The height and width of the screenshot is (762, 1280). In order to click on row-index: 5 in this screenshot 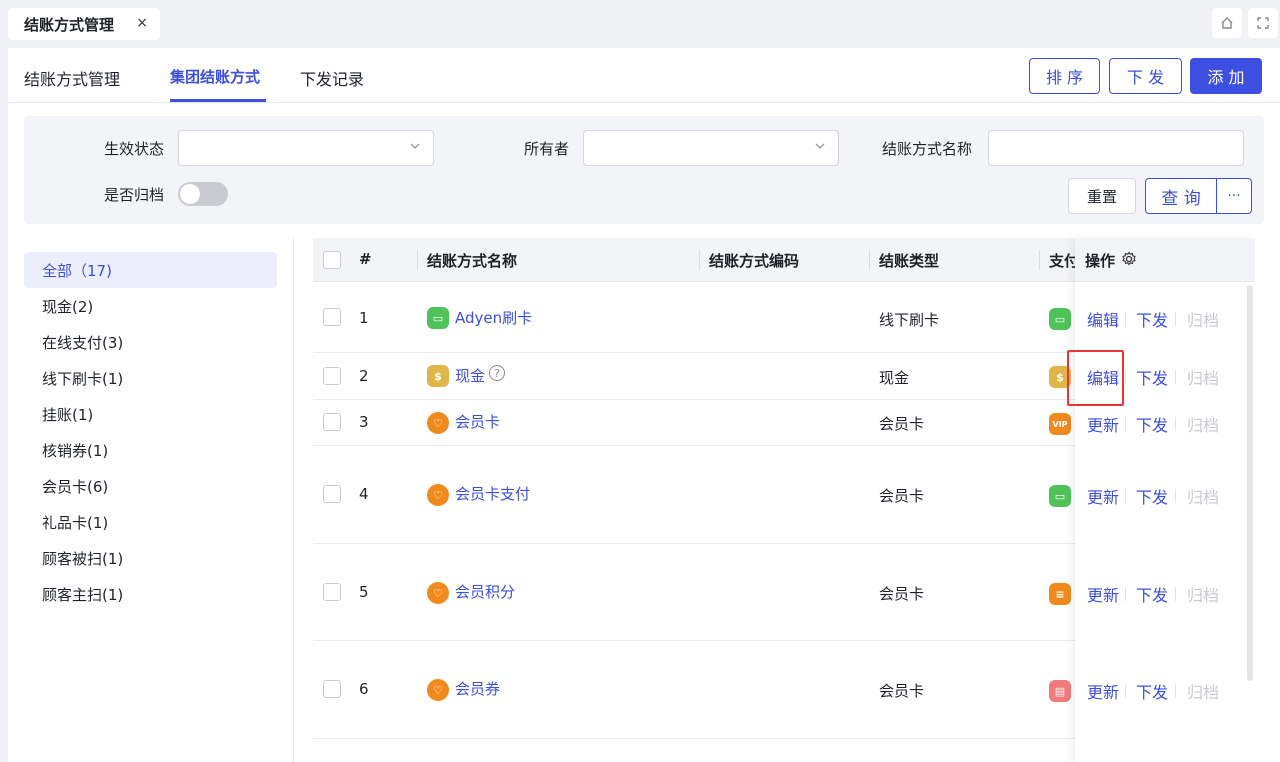, I will do `click(364, 592)`.